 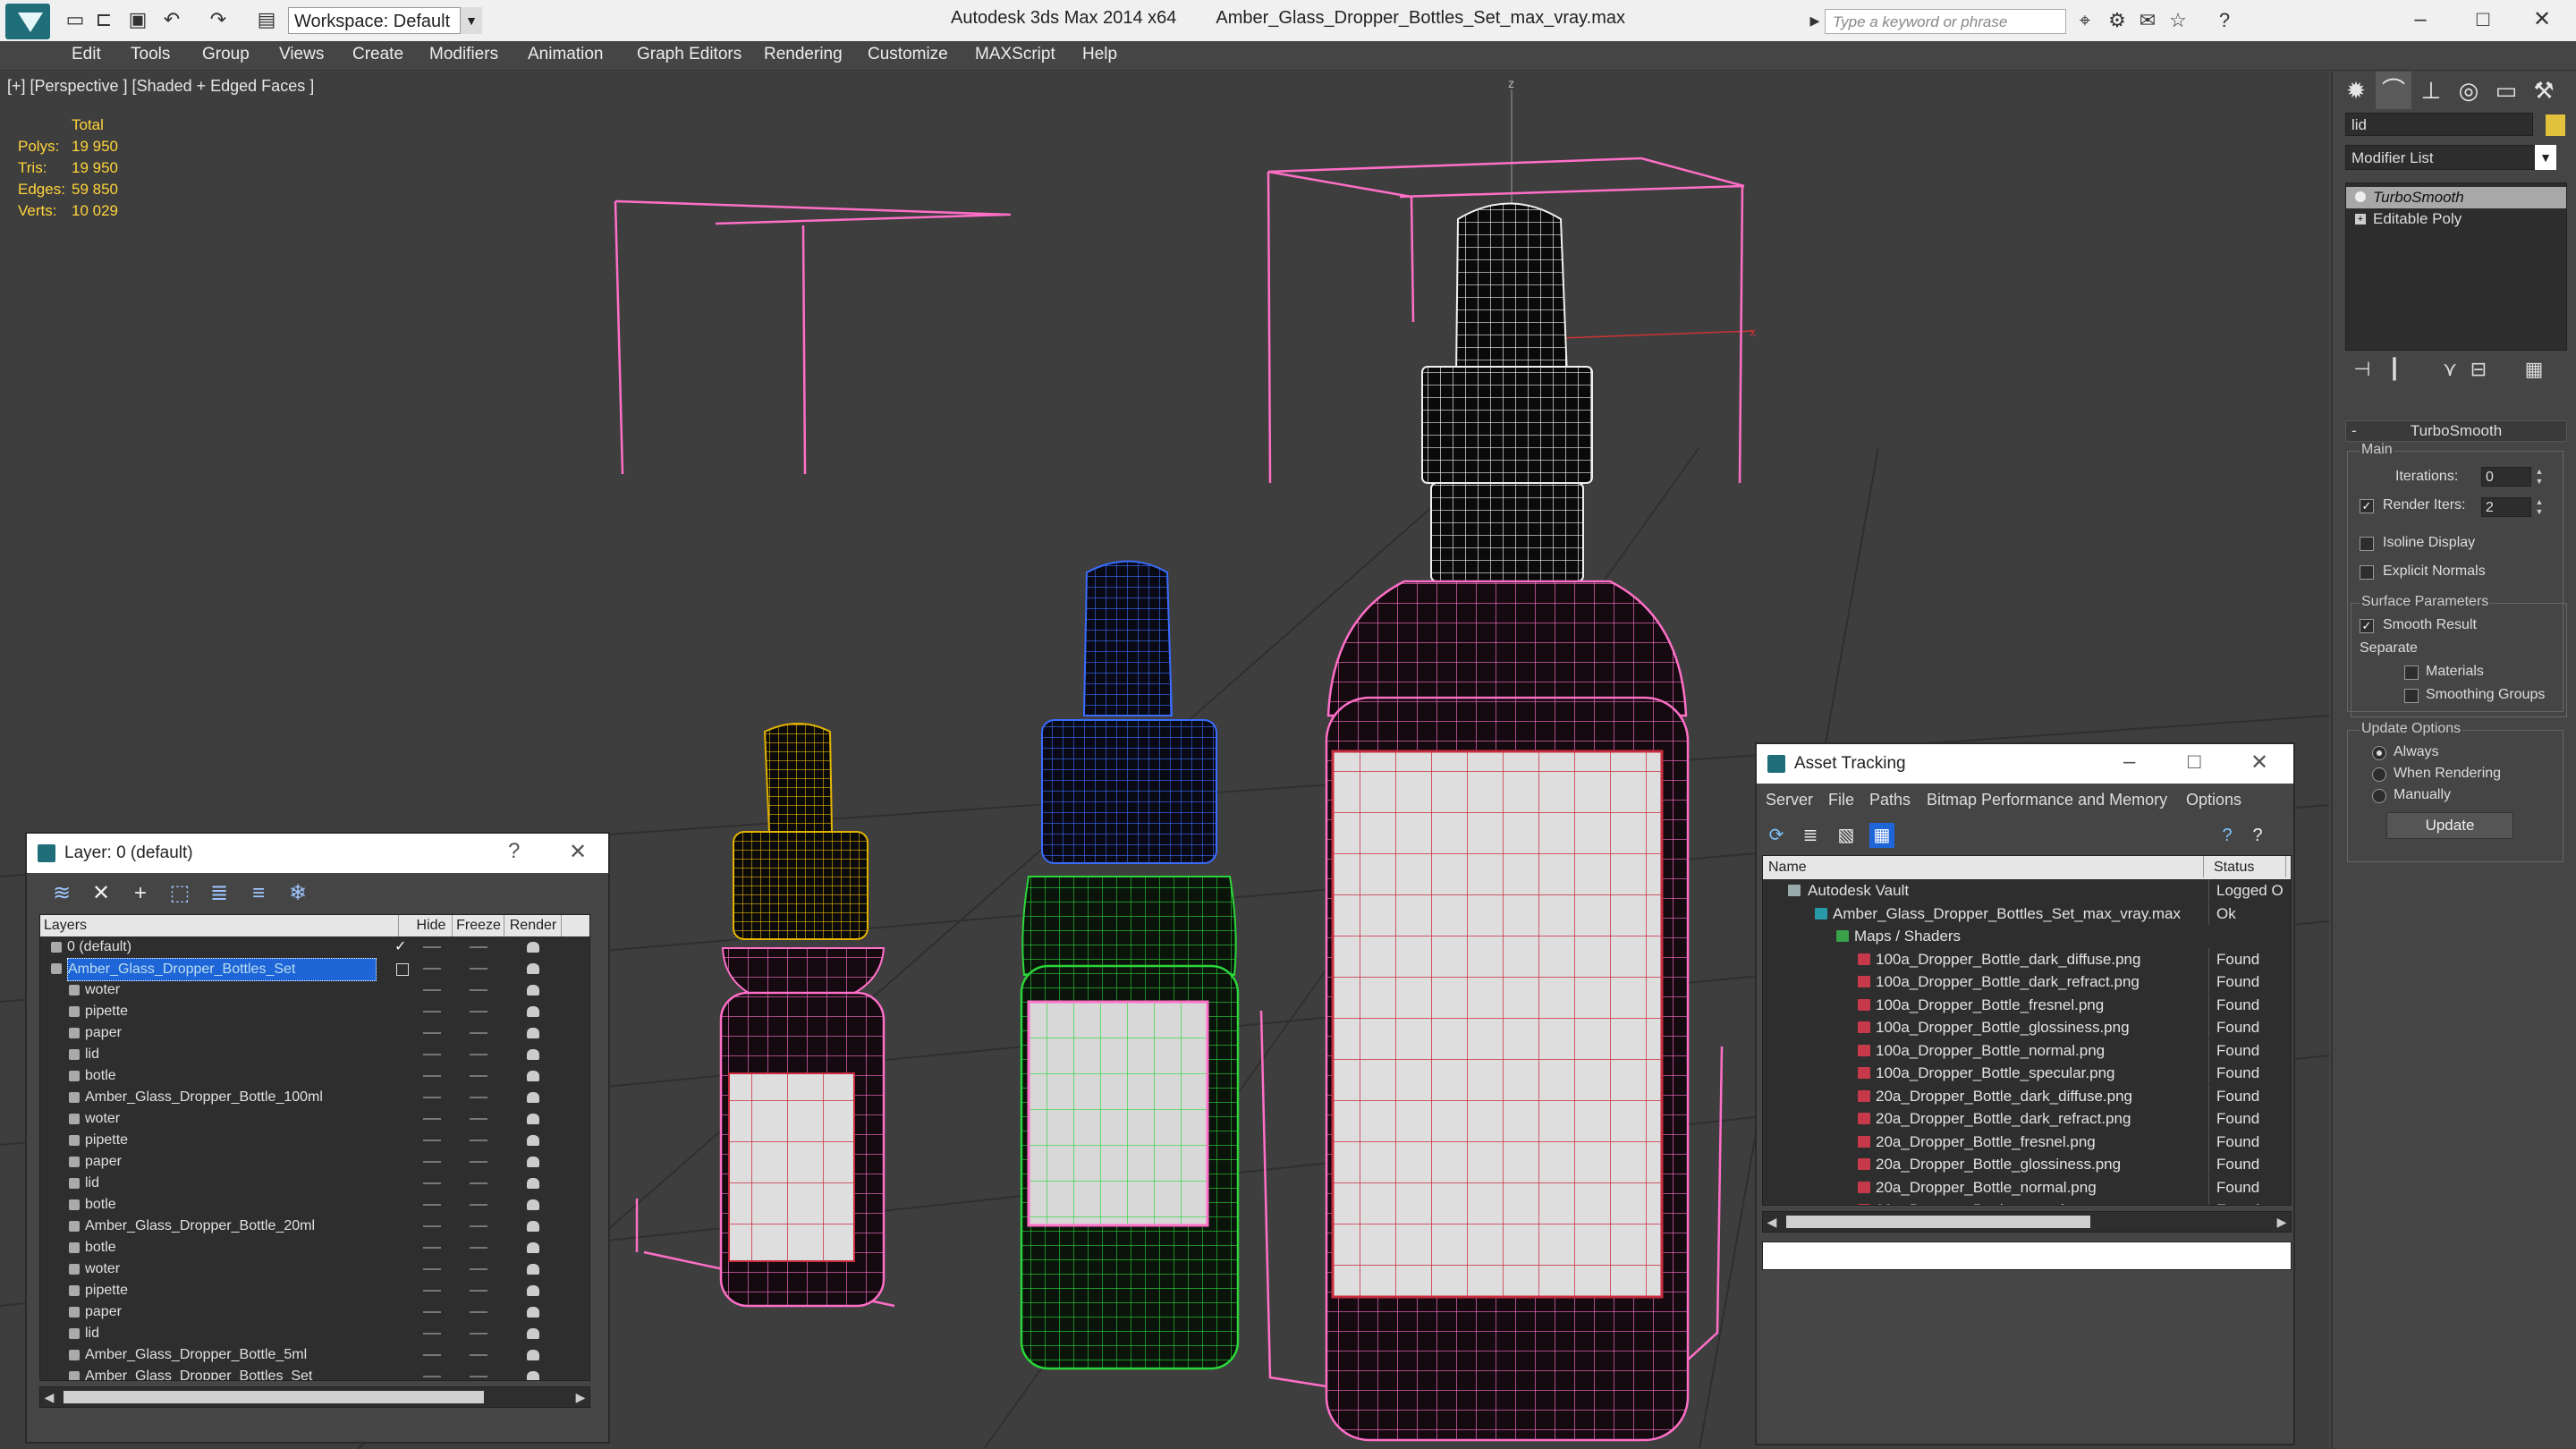 I want to click on hierarchy-tab-icon: ⊥, so click(x=2431, y=90).